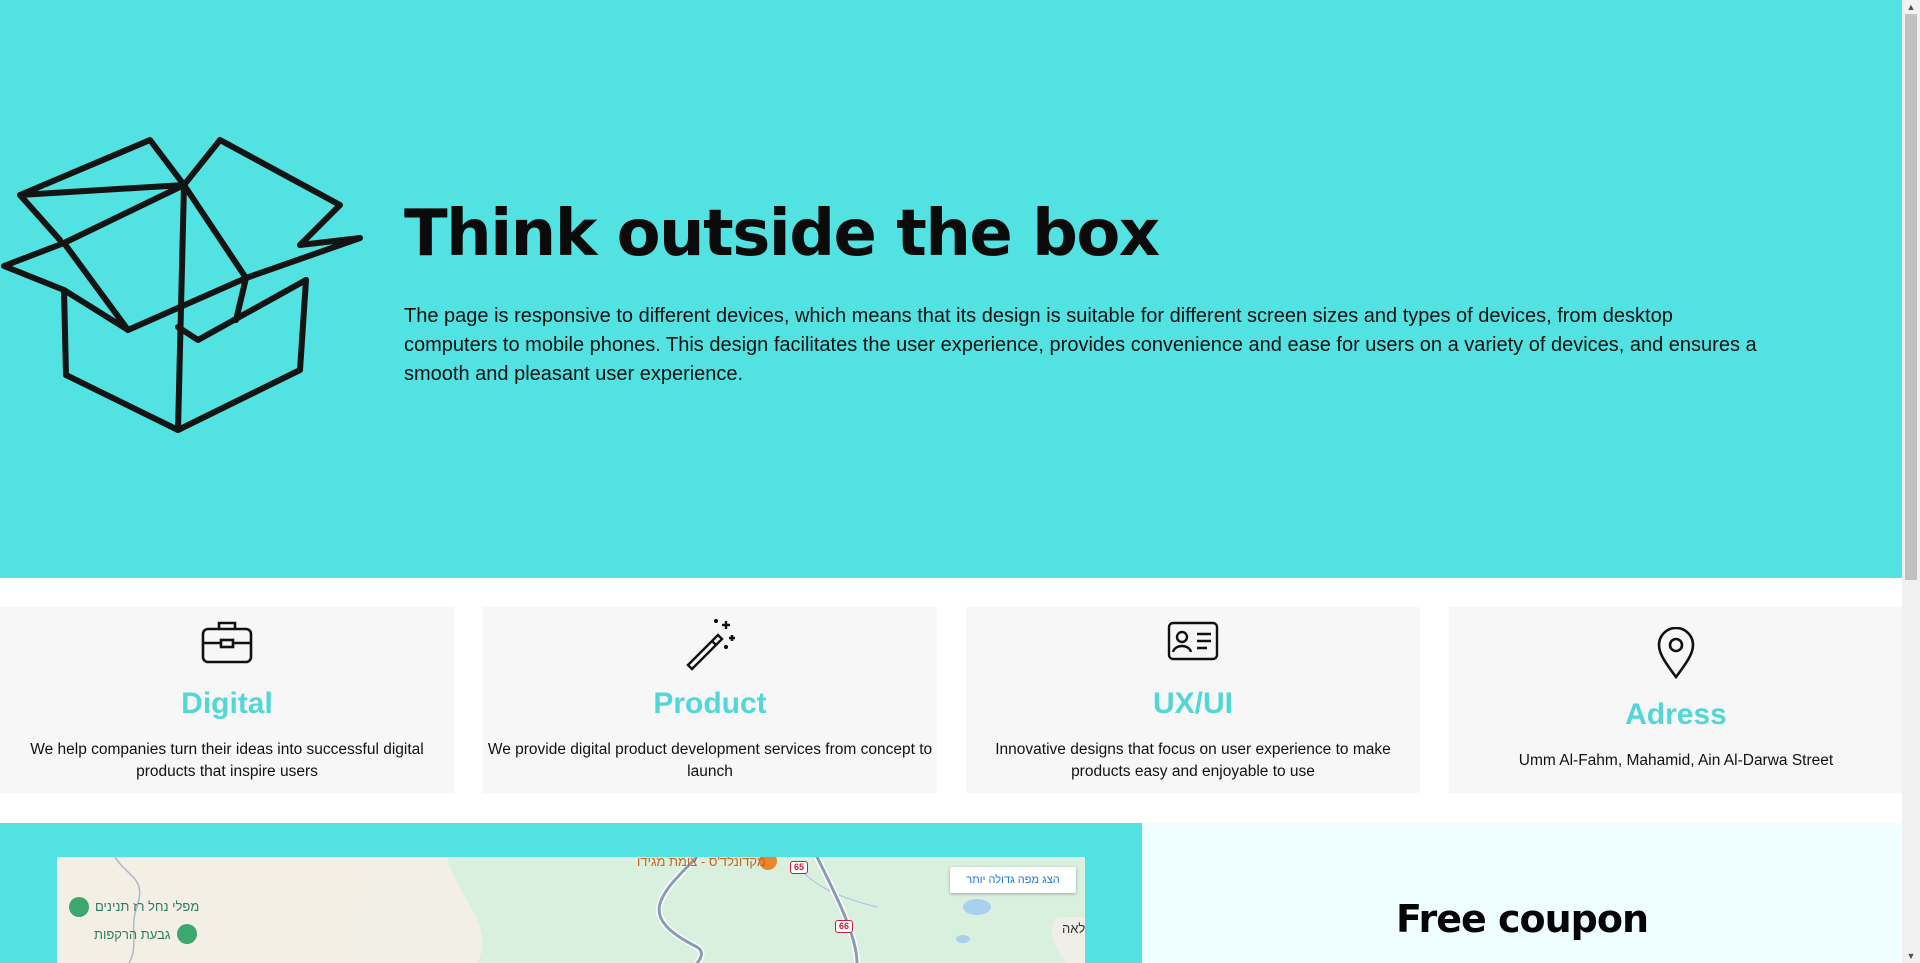 This screenshot has width=1920, height=963. What do you see at coordinates (1073, 928) in the screenshot?
I see `map-label-edge: לאה` at bounding box center [1073, 928].